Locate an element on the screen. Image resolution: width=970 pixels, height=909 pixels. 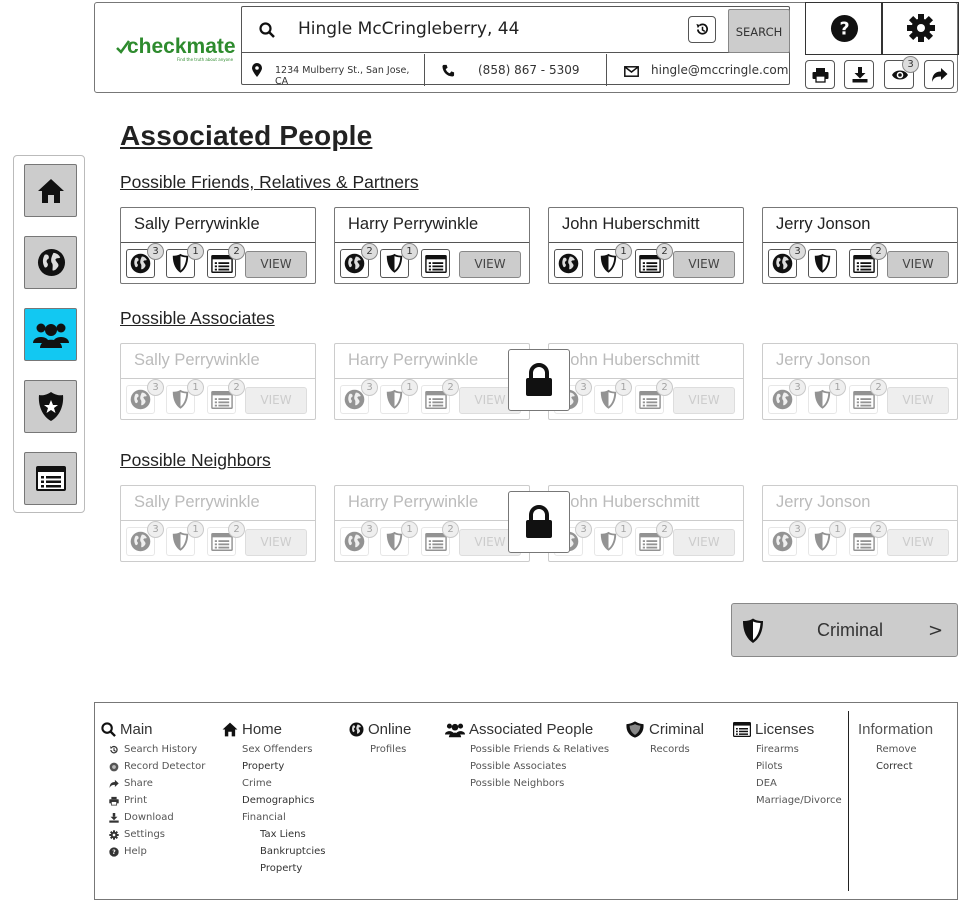
person-card: Harry Perrywinkle 2 1 VIEW is located at coordinates (432, 245).